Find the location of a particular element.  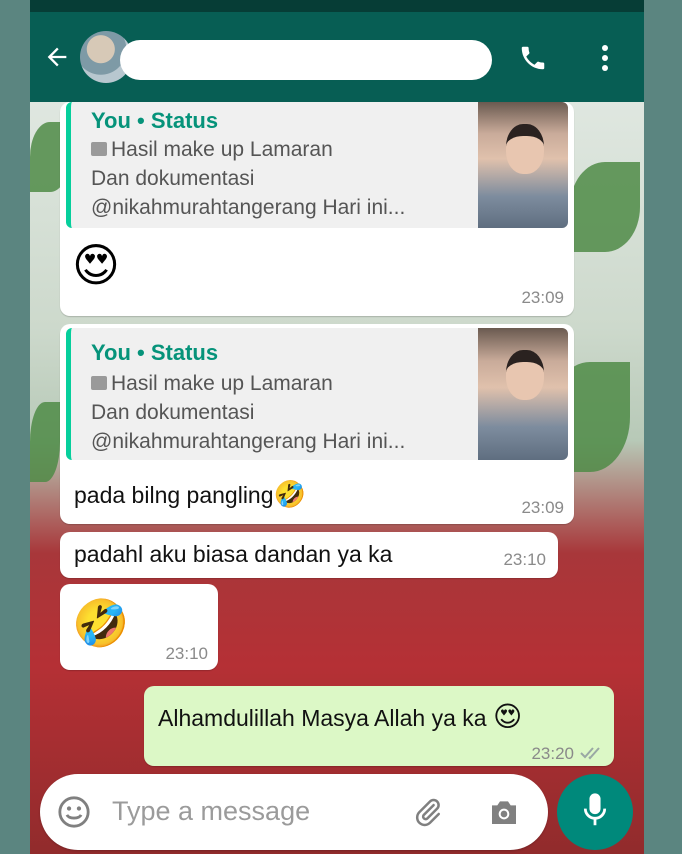

redacted-contact-name is located at coordinates (306, 60).